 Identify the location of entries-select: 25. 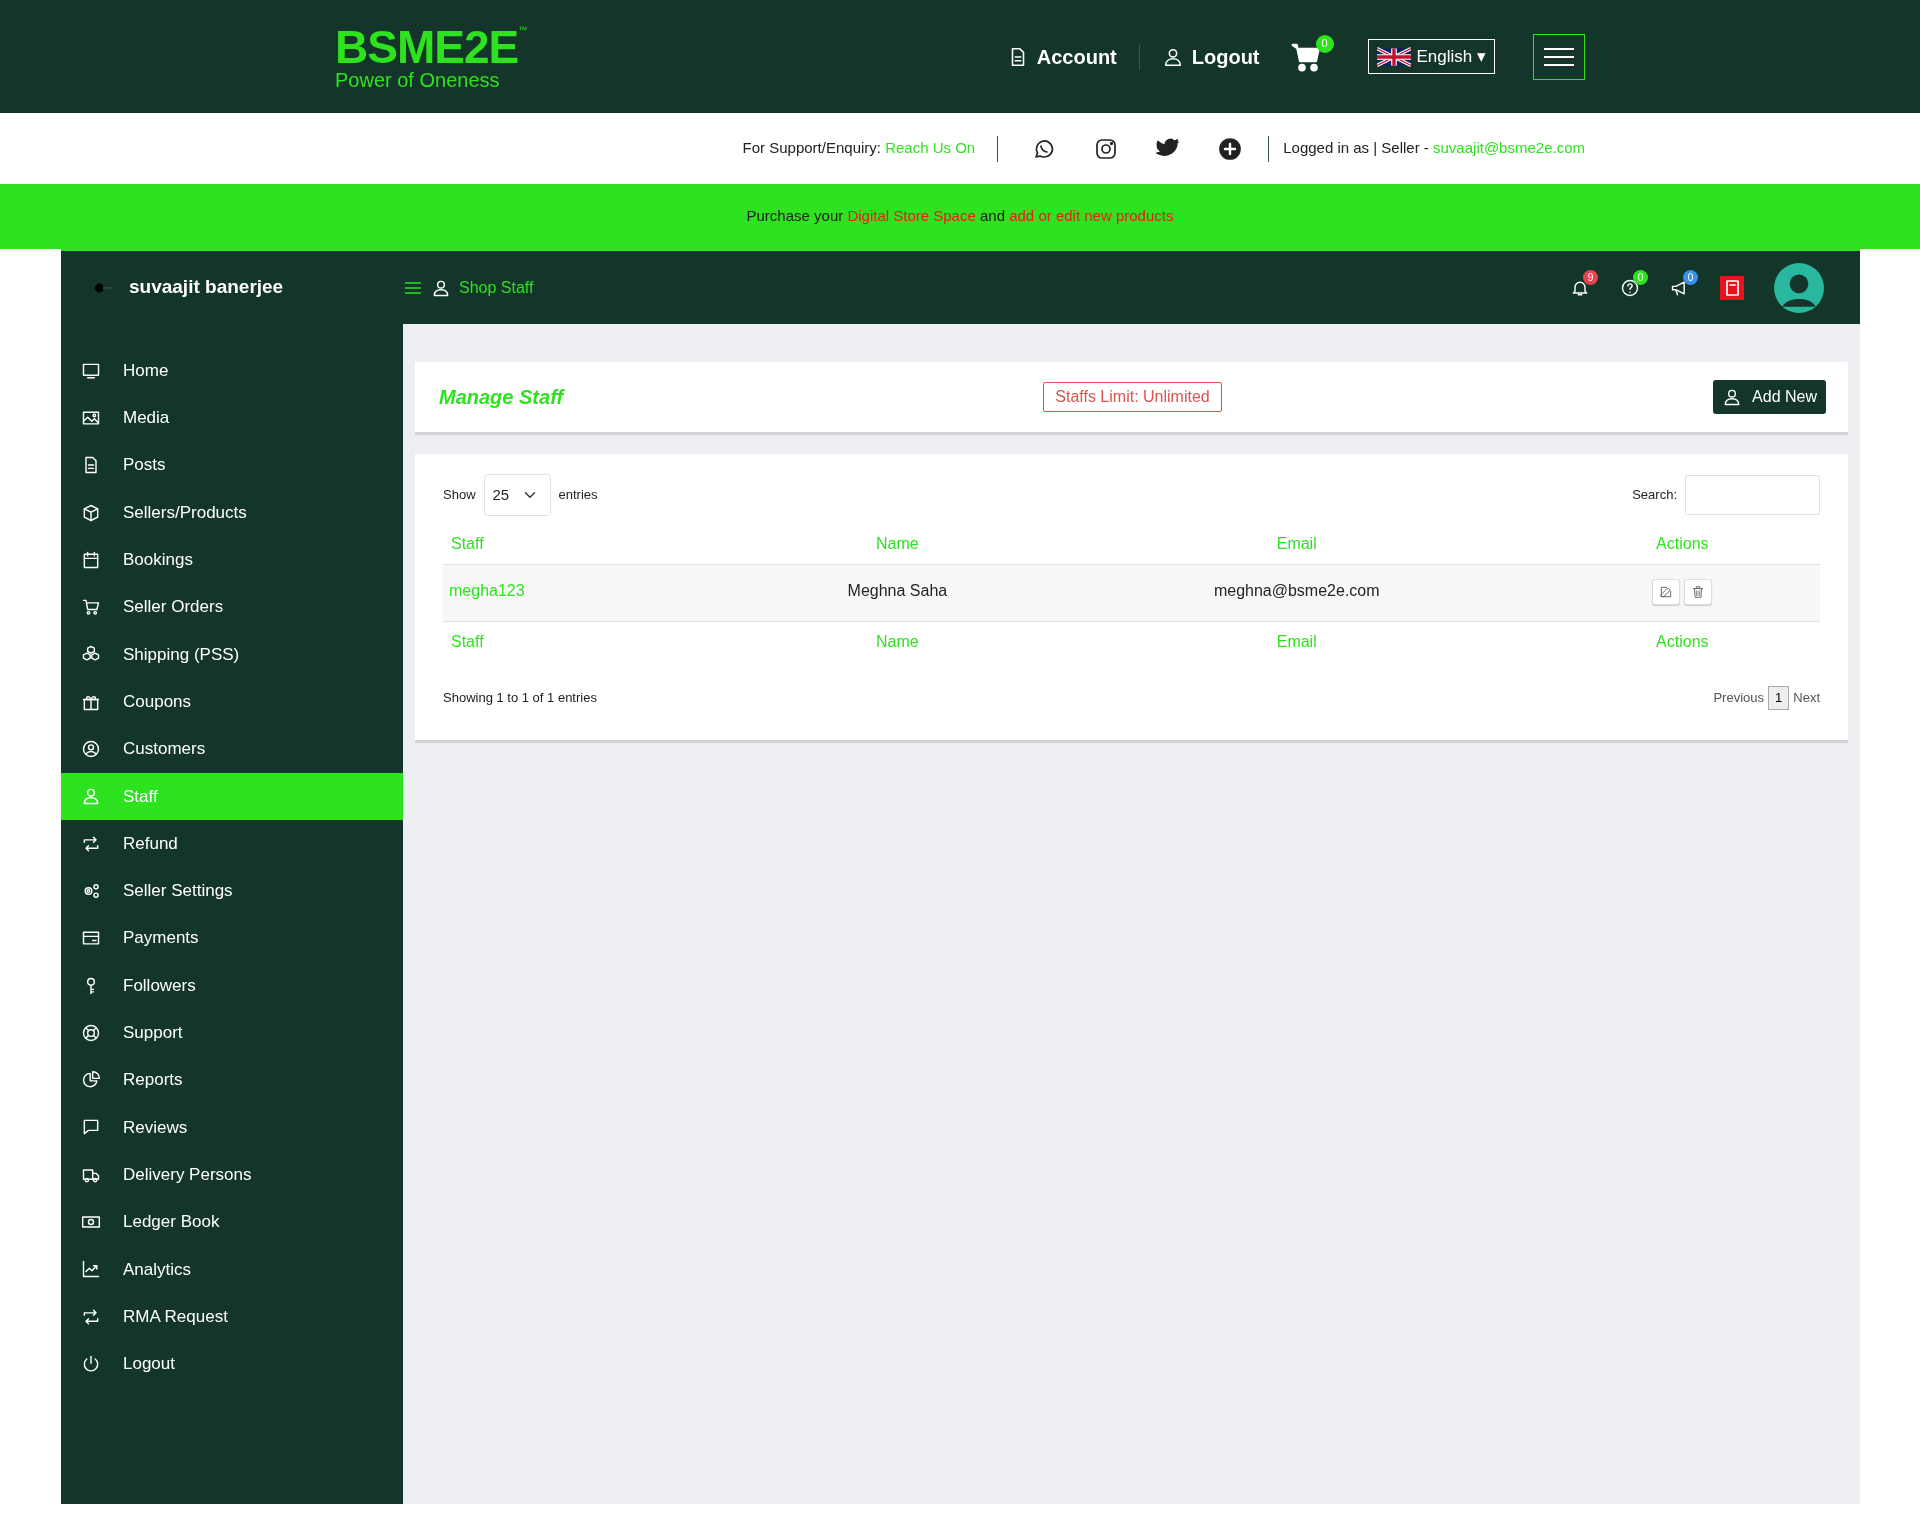
(517, 495).